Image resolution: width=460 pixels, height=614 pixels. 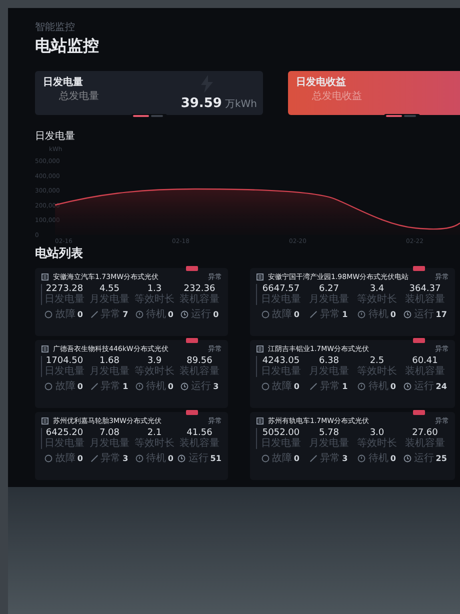 What do you see at coordinates (200, 433) in the screenshot?
I see `metric-value: 41.56` at bounding box center [200, 433].